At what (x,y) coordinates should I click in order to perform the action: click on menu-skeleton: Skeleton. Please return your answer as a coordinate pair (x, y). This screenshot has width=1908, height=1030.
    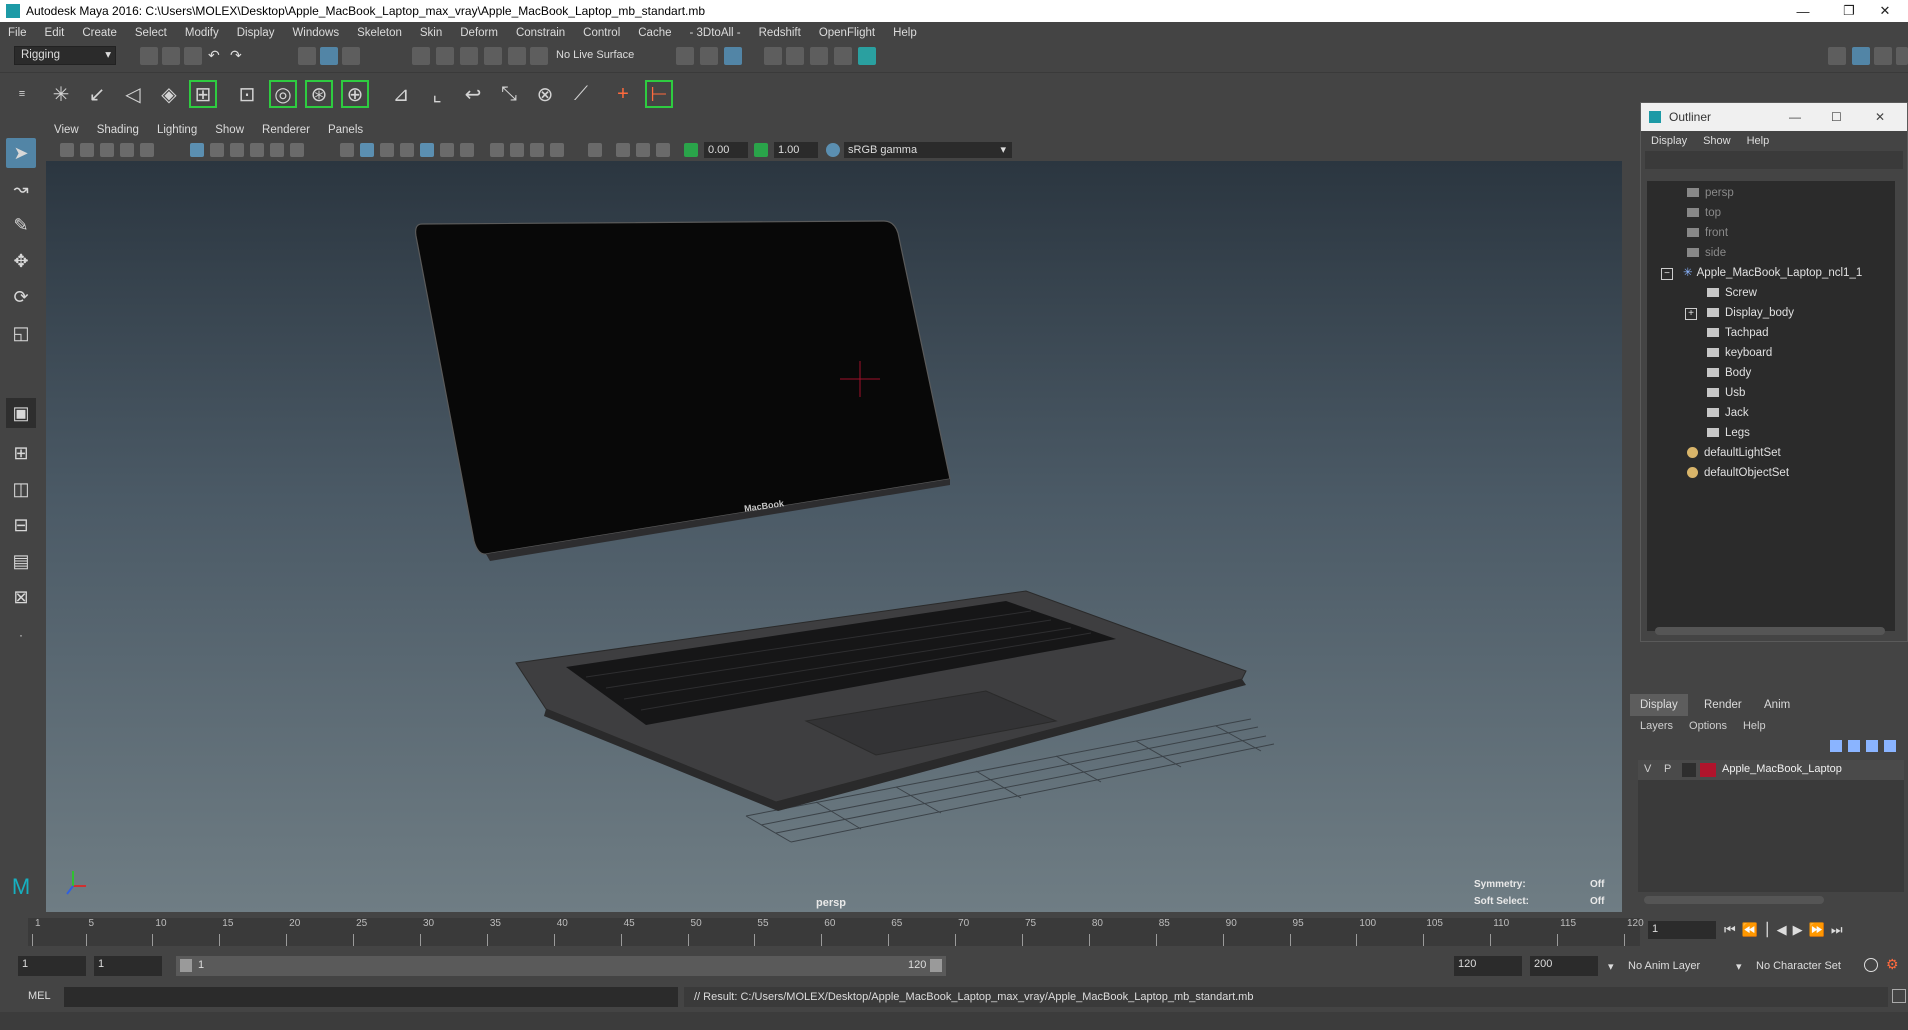
    Looking at the image, I should click on (379, 33).